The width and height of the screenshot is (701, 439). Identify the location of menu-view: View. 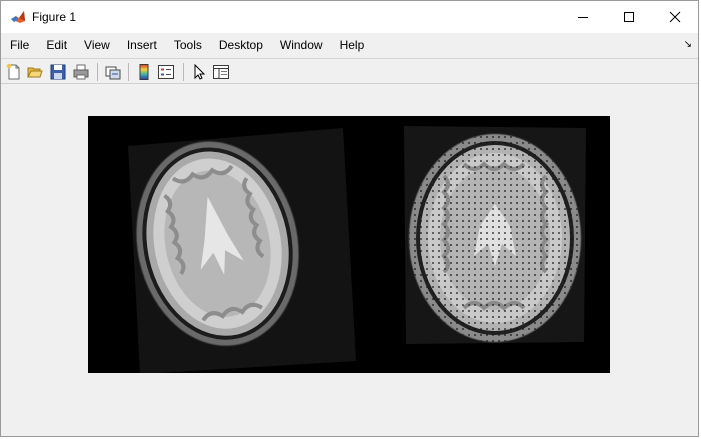
(96, 45).